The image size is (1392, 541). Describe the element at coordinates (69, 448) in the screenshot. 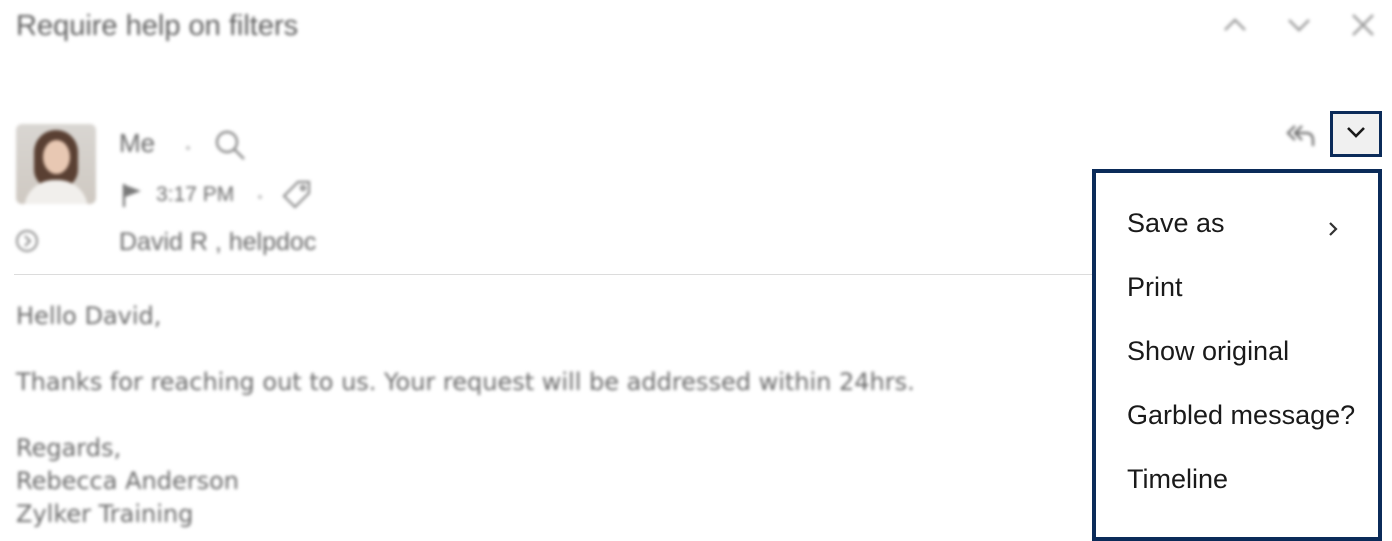

I see `body-closing: Regards,` at that location.